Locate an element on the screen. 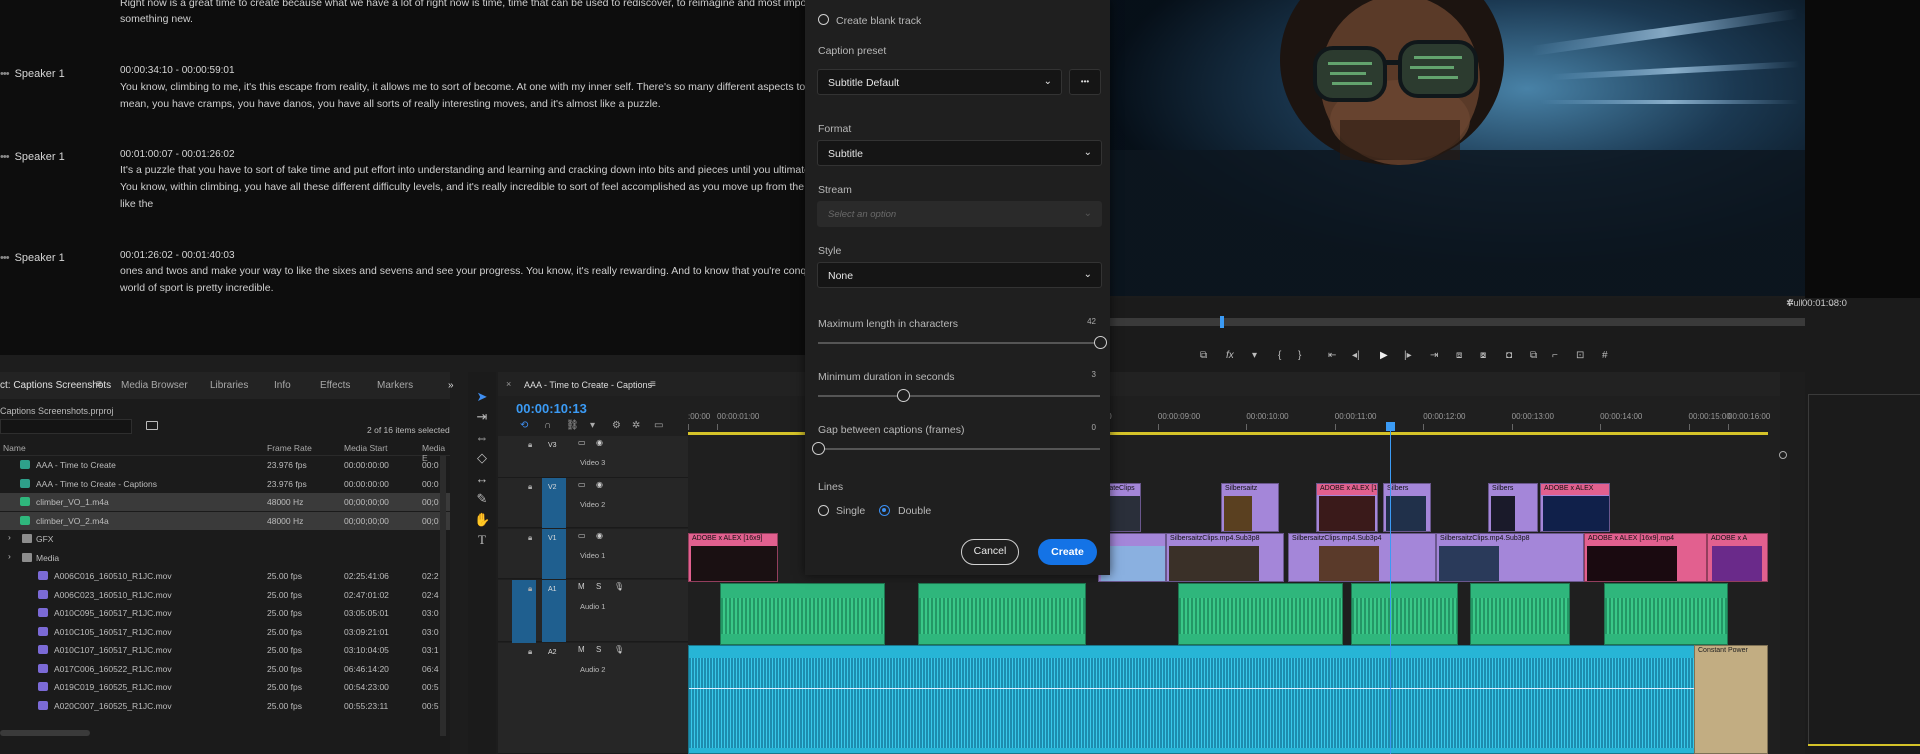 The height and width of the screenshot is (754, 1920). step-back-icon: ◂| is located at coordinates (1356, 355).